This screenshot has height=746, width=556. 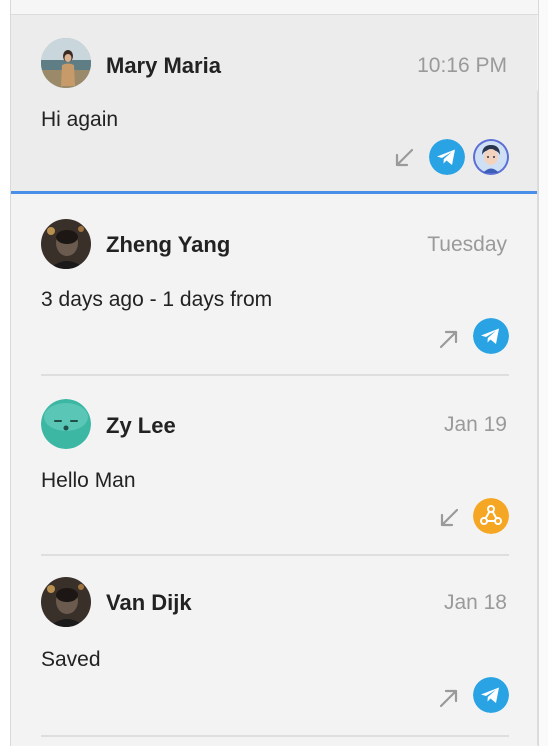 I want to click on contact-name: Zy Lee, so click(x=141, y=425).